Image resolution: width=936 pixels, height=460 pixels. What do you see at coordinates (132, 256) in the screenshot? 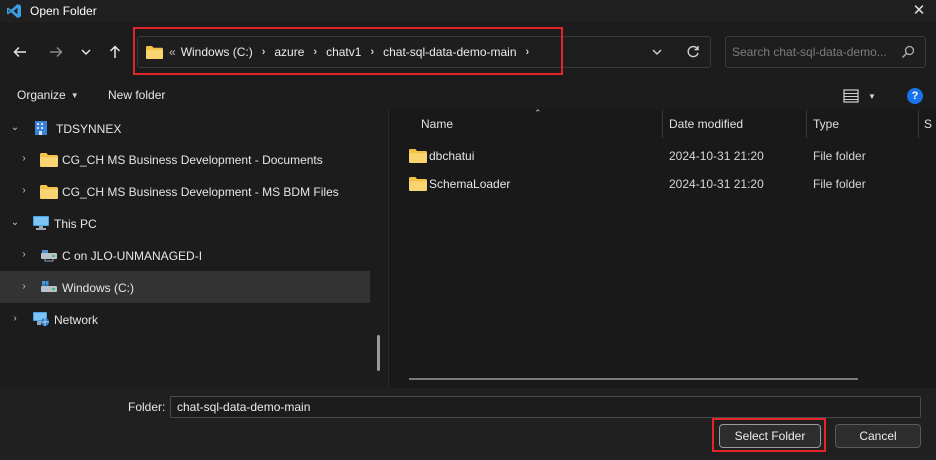
I see `sidebar-item-label: C on JLO-UNMANAGED-I` at bounding box center [132, 256].